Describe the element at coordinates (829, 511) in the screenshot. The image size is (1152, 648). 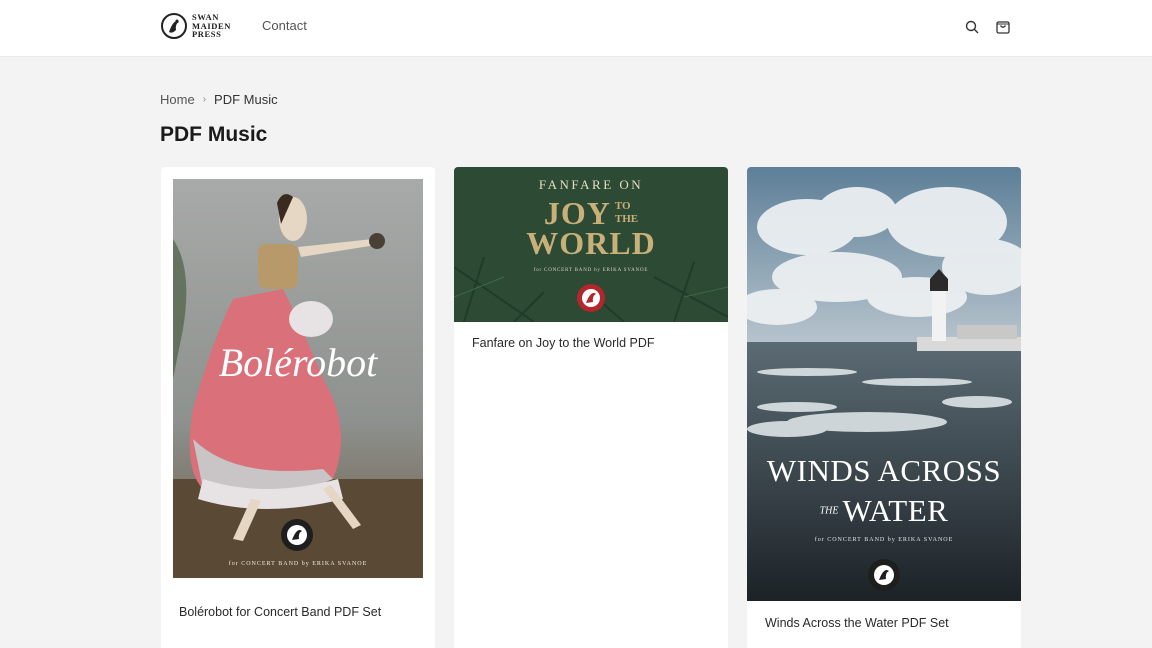
I see `cover-word-the: THE` at that location.